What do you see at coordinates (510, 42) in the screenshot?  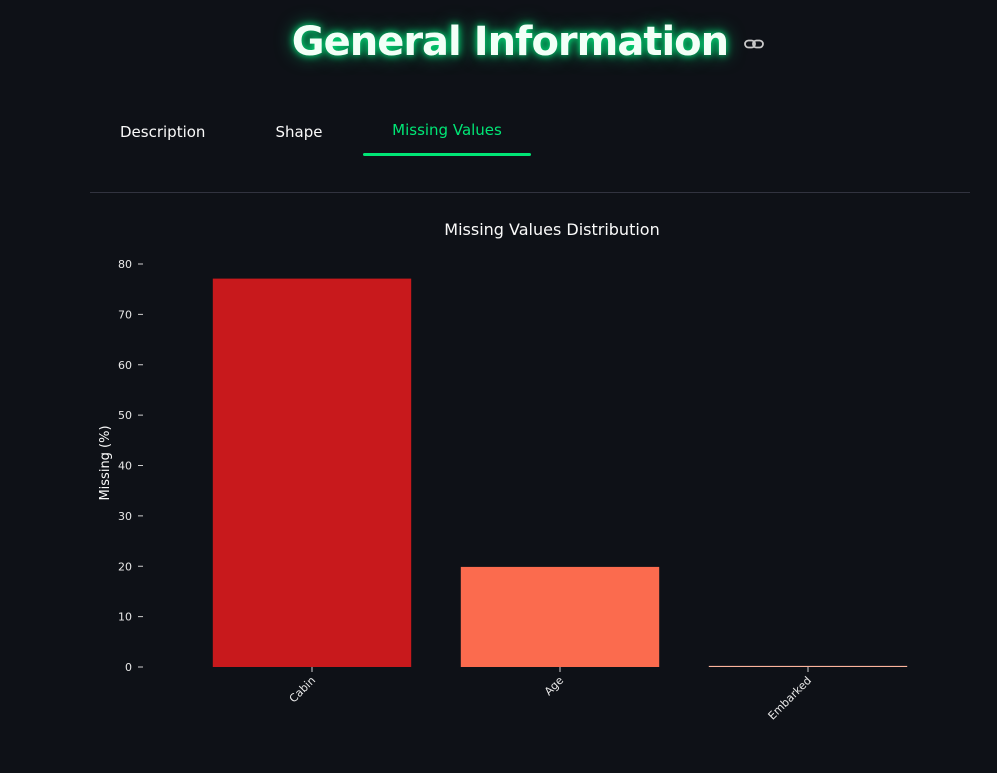 I see `page-title: General Information` at bounding box center [510, 42].